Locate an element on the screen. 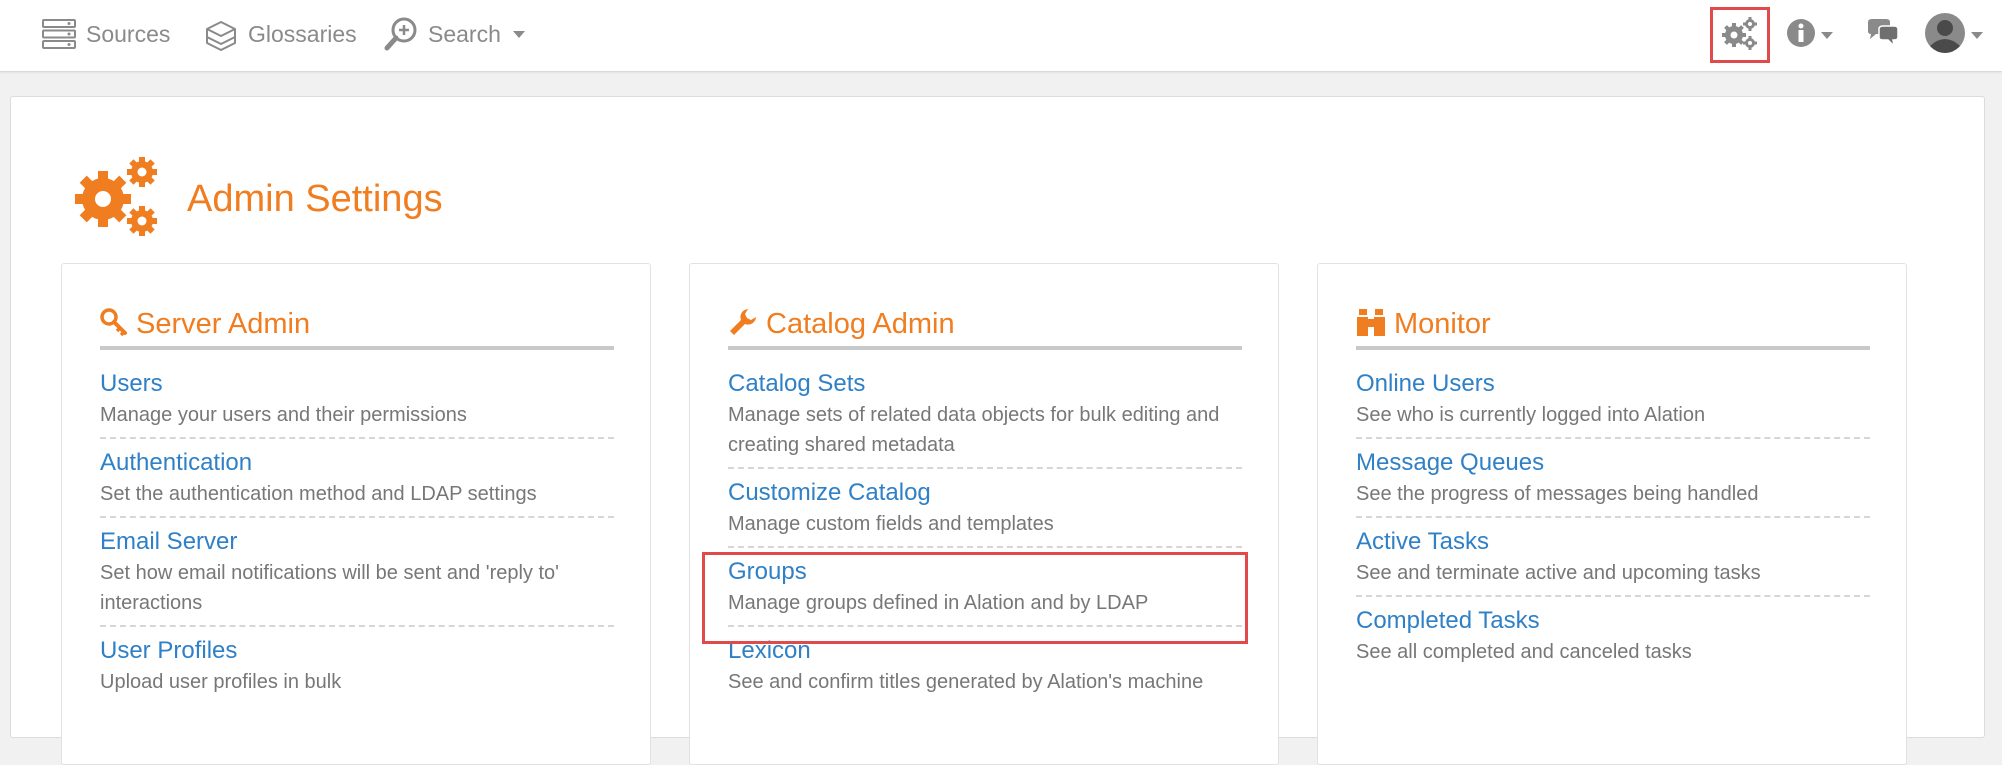  item-description: See all completed and canceled tasks is located at coordinates (1524, 652).